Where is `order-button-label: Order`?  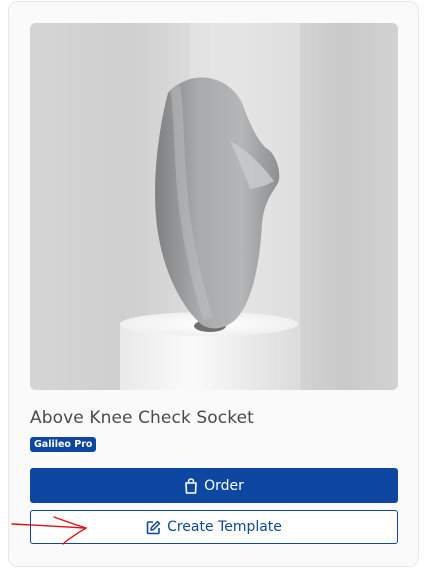 order-button-label: Order is located at coordinates (224, 485).